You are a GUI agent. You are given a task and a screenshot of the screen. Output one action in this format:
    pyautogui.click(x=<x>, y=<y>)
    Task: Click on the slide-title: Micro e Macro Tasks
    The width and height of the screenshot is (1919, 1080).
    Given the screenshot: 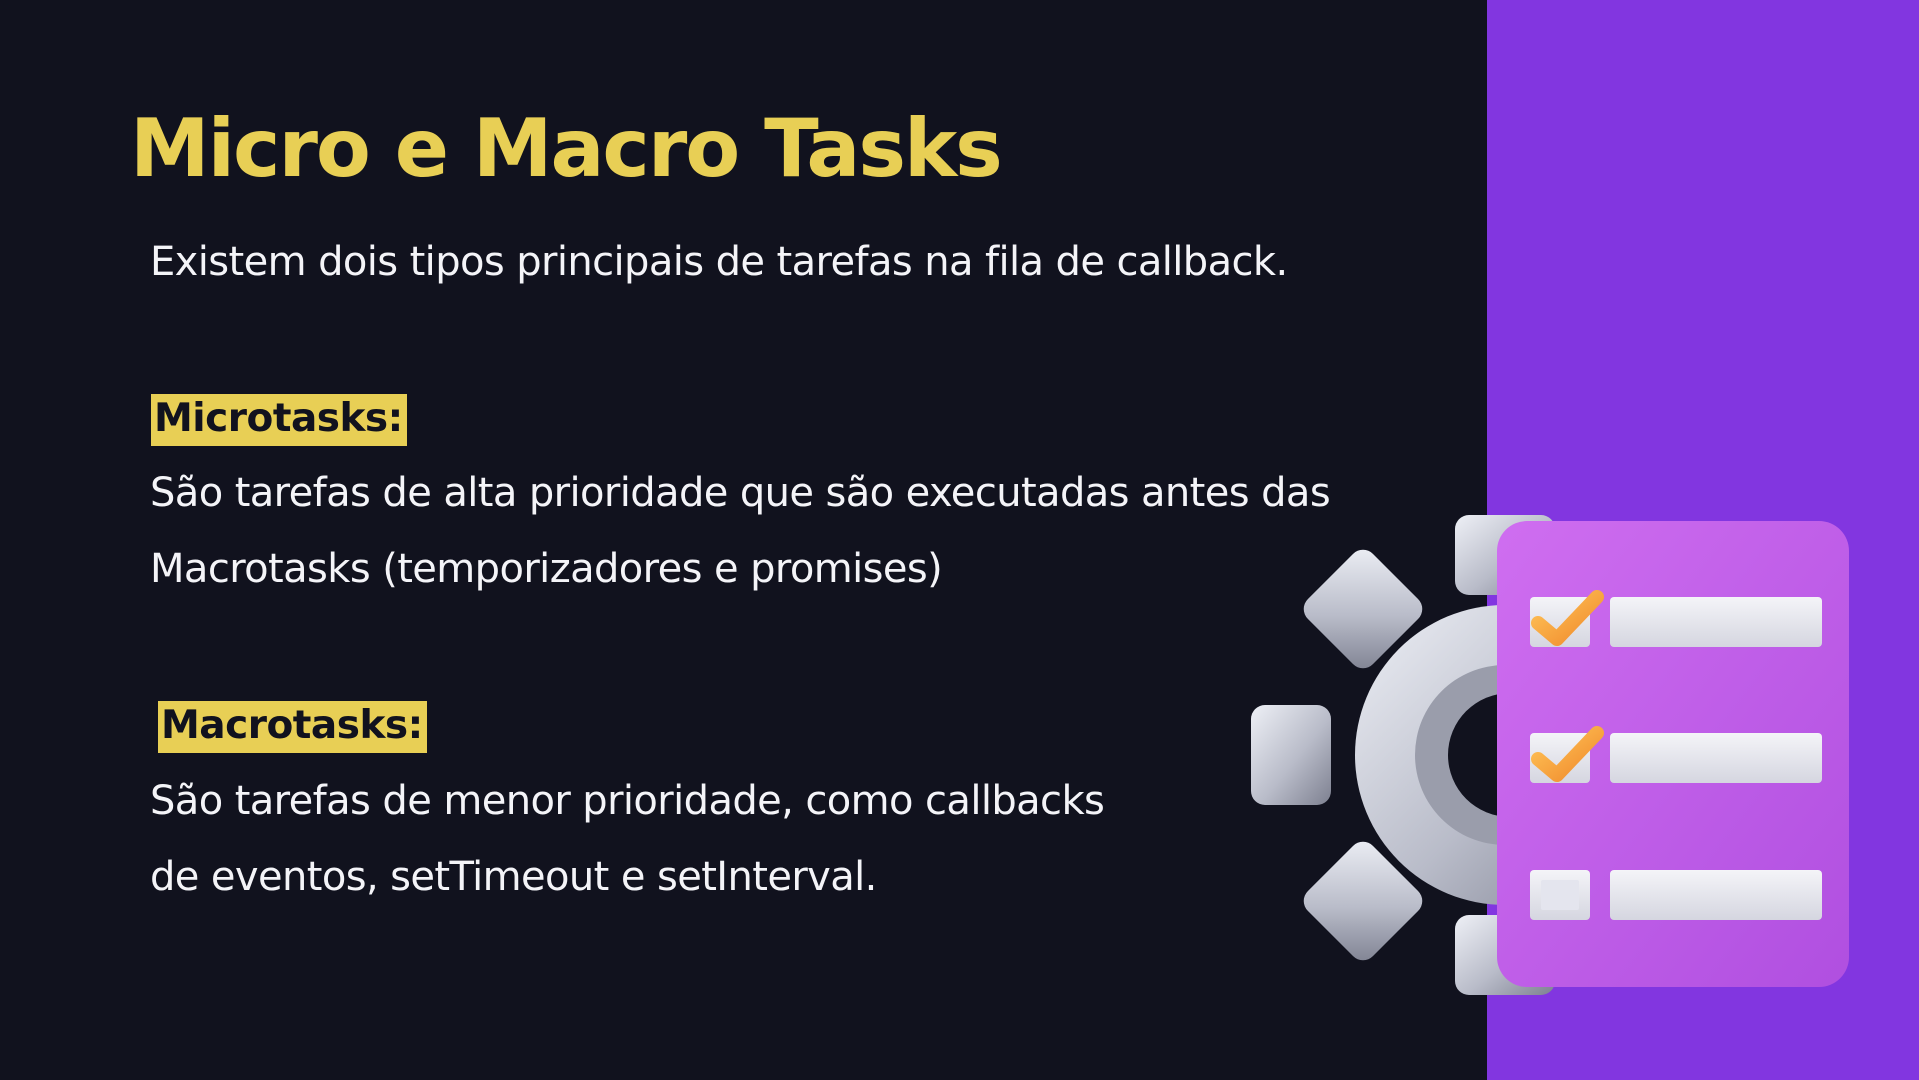 What is the action you would take?
    pyautogui.click(x=566, y=148)
    